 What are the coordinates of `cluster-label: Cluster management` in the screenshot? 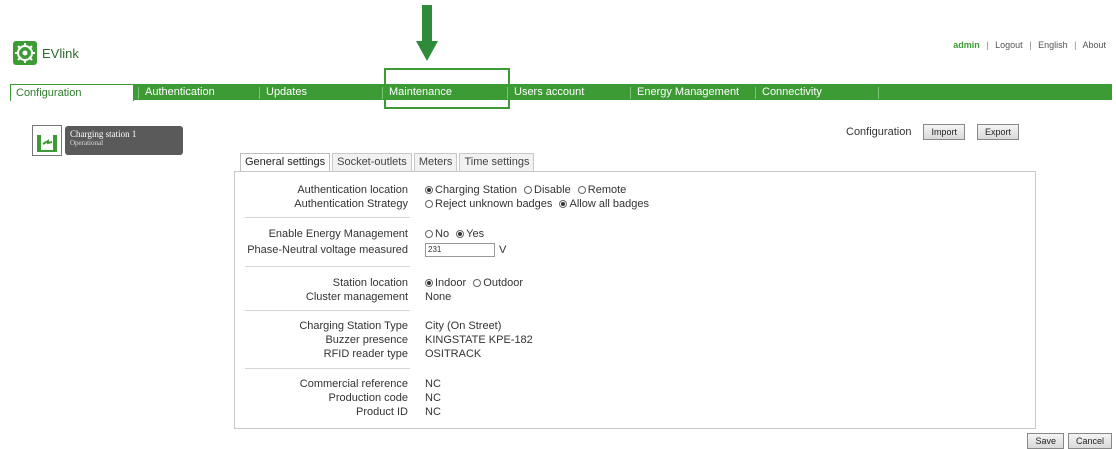 It's located at (356, 297).